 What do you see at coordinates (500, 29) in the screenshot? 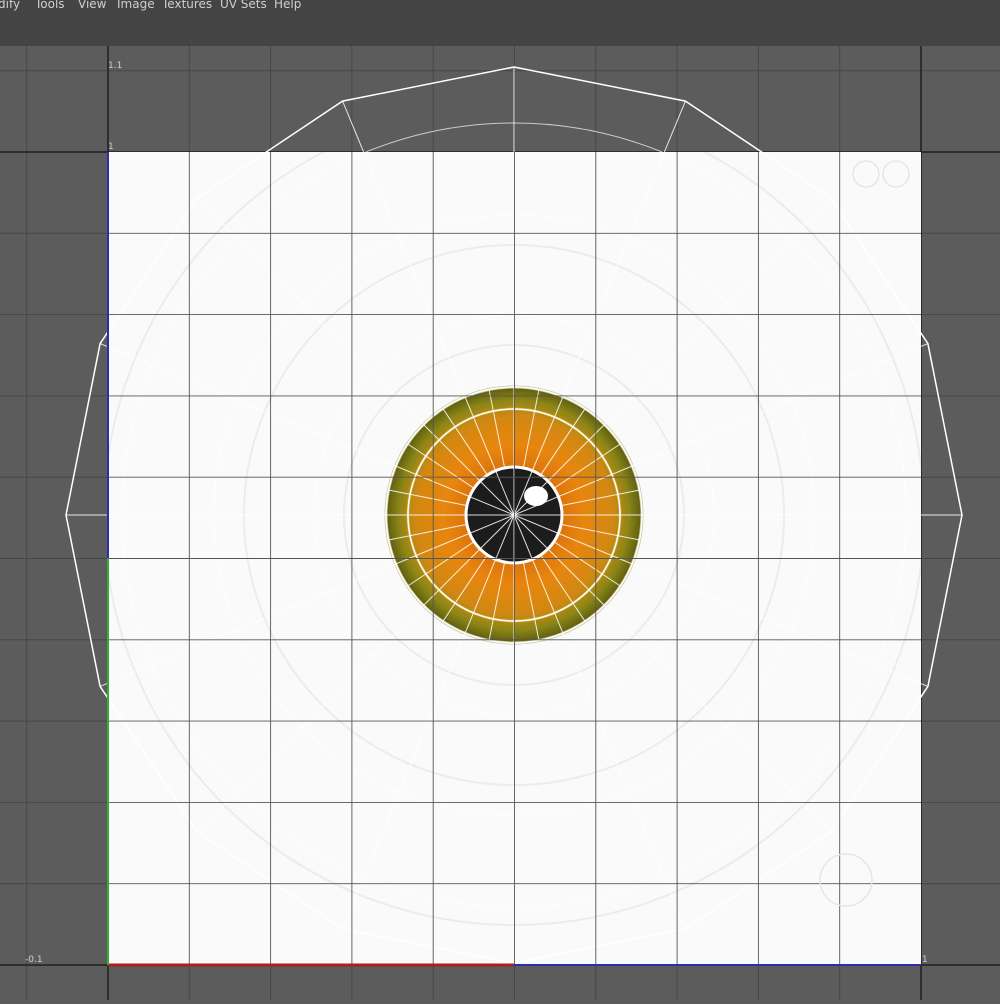
I see `toolbar-area` at bounding box center [500, 29].